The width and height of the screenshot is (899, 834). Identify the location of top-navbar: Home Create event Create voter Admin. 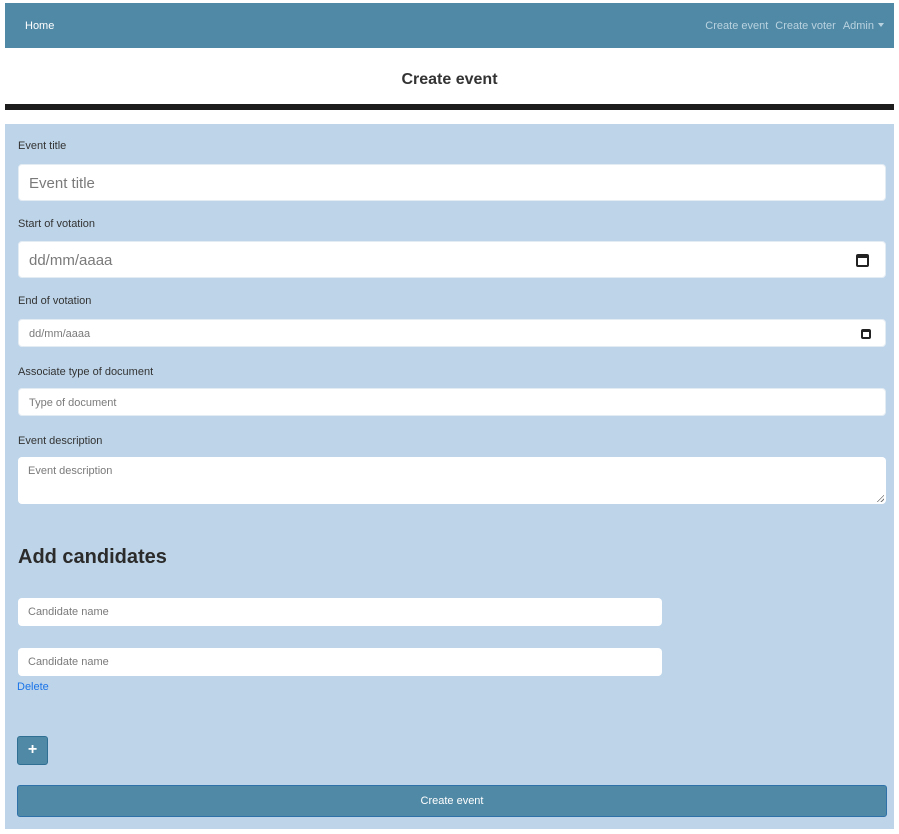
(449, 25).